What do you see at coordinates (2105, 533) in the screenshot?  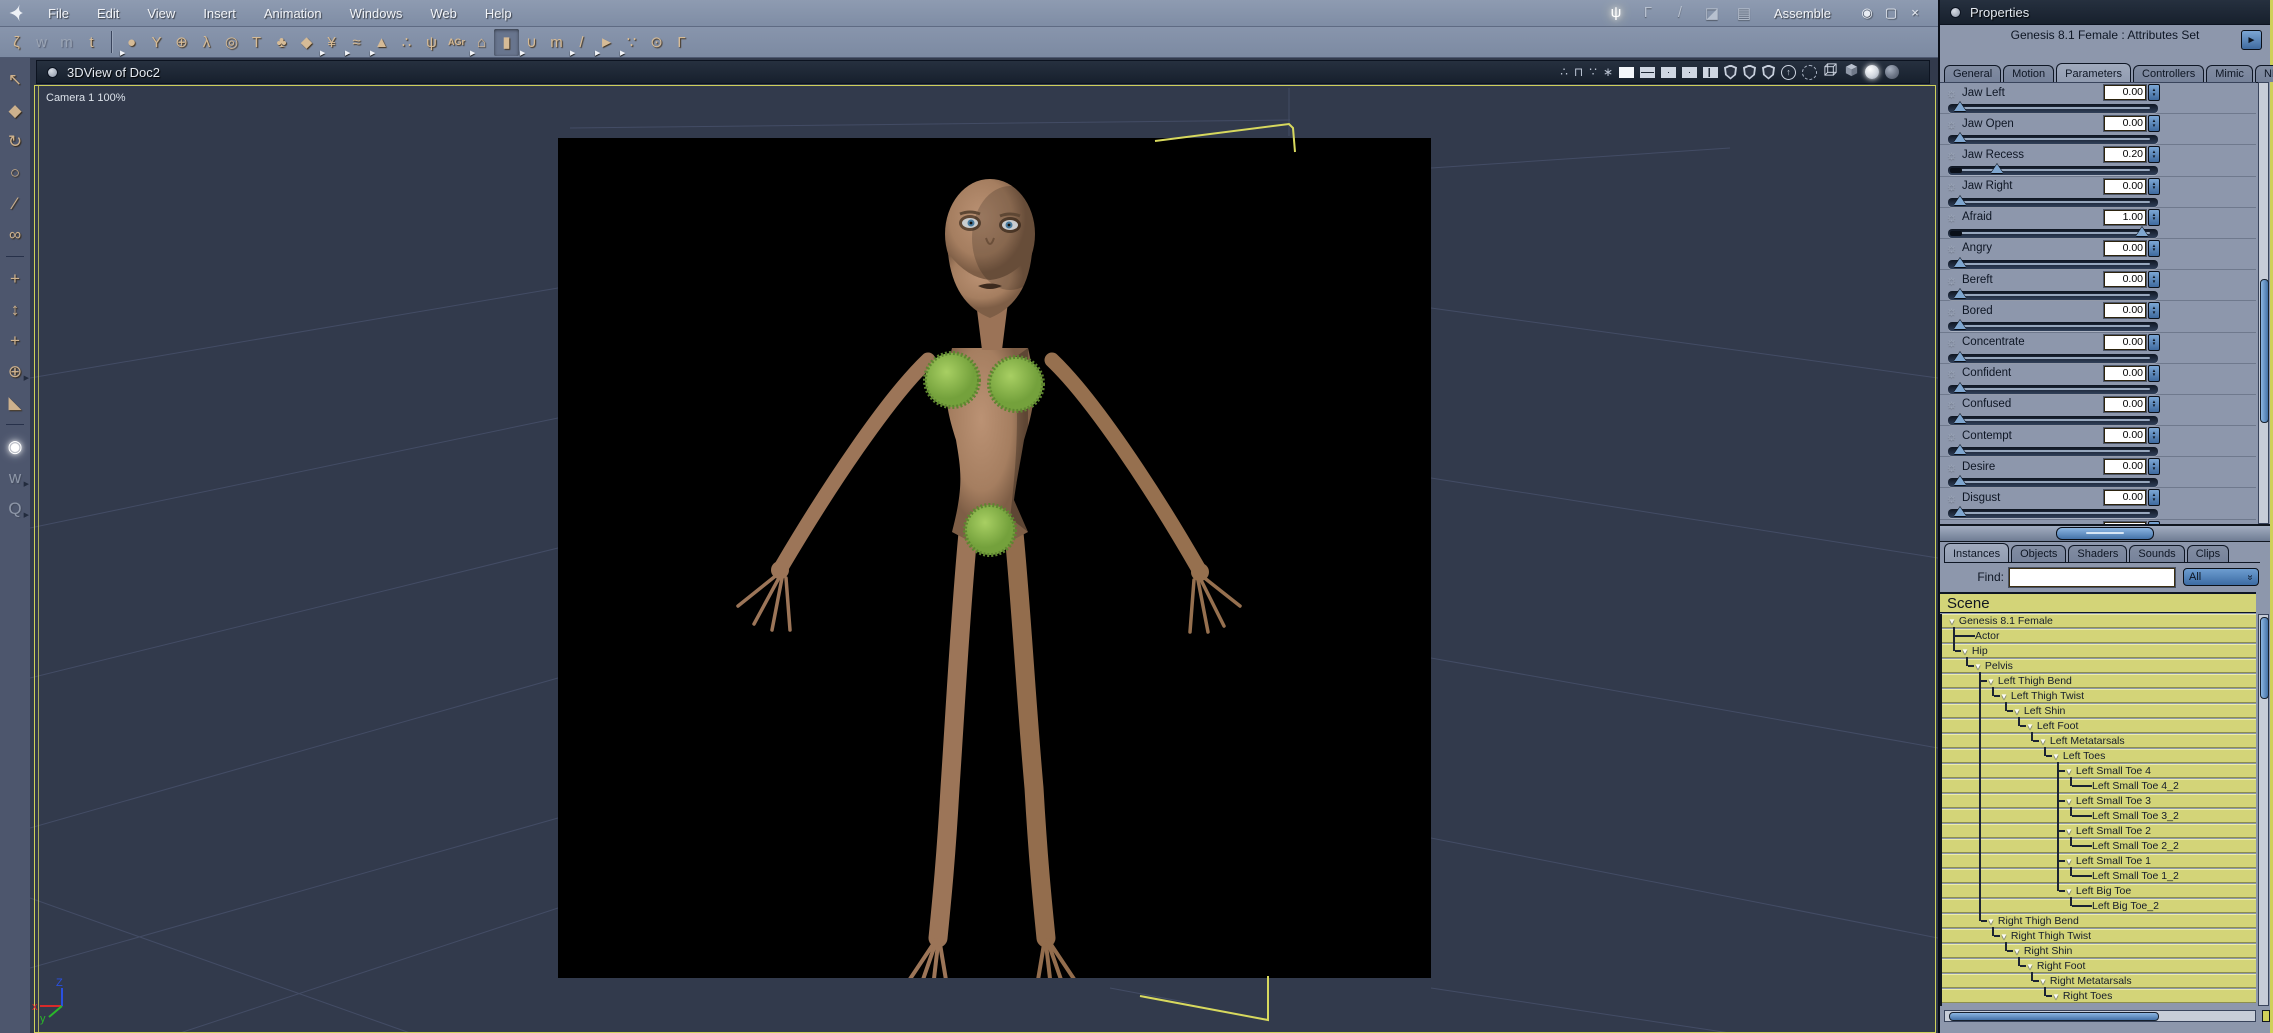 I see `splitter-grip` at bounding box center [2105, 533].